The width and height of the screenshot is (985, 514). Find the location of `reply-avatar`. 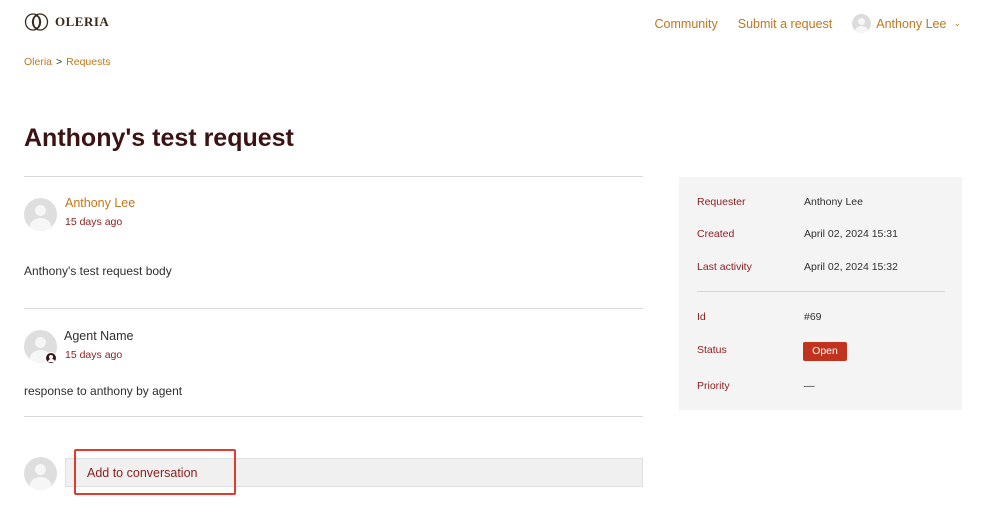

reply-avatar is located at coordinates (40, 473).